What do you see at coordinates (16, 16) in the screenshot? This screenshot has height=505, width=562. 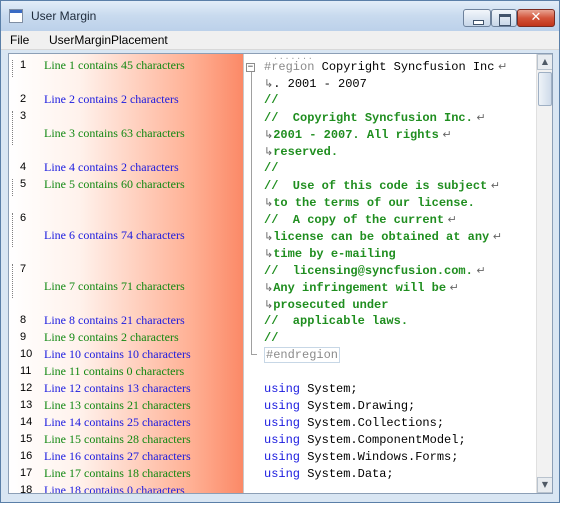 I see `app-icon` at bounding box center [16, 16].